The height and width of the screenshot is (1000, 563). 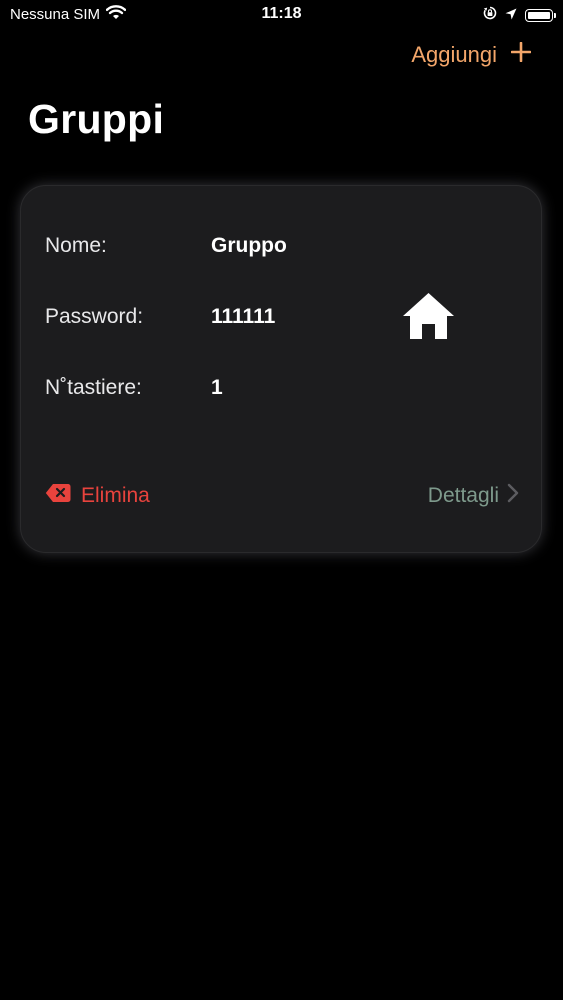 I want to click on group-keyboards-row: N˚tastiere: 1, so click(x=134, y=388).